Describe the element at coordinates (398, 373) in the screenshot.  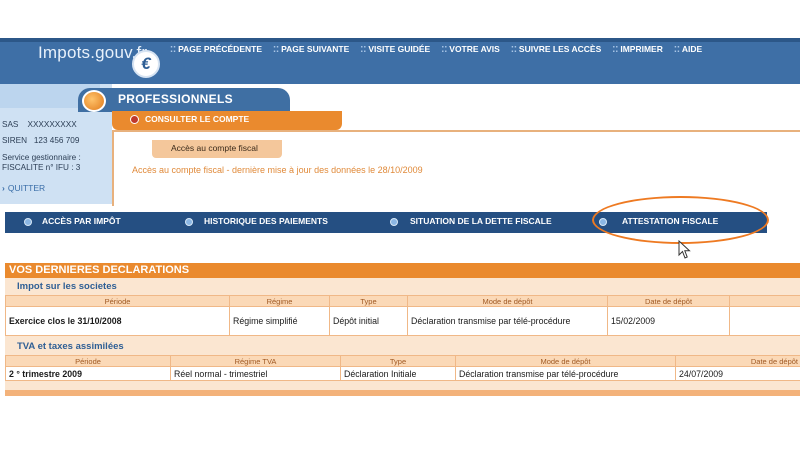
I see `table-cell: Déclaration Initiale` at that location.